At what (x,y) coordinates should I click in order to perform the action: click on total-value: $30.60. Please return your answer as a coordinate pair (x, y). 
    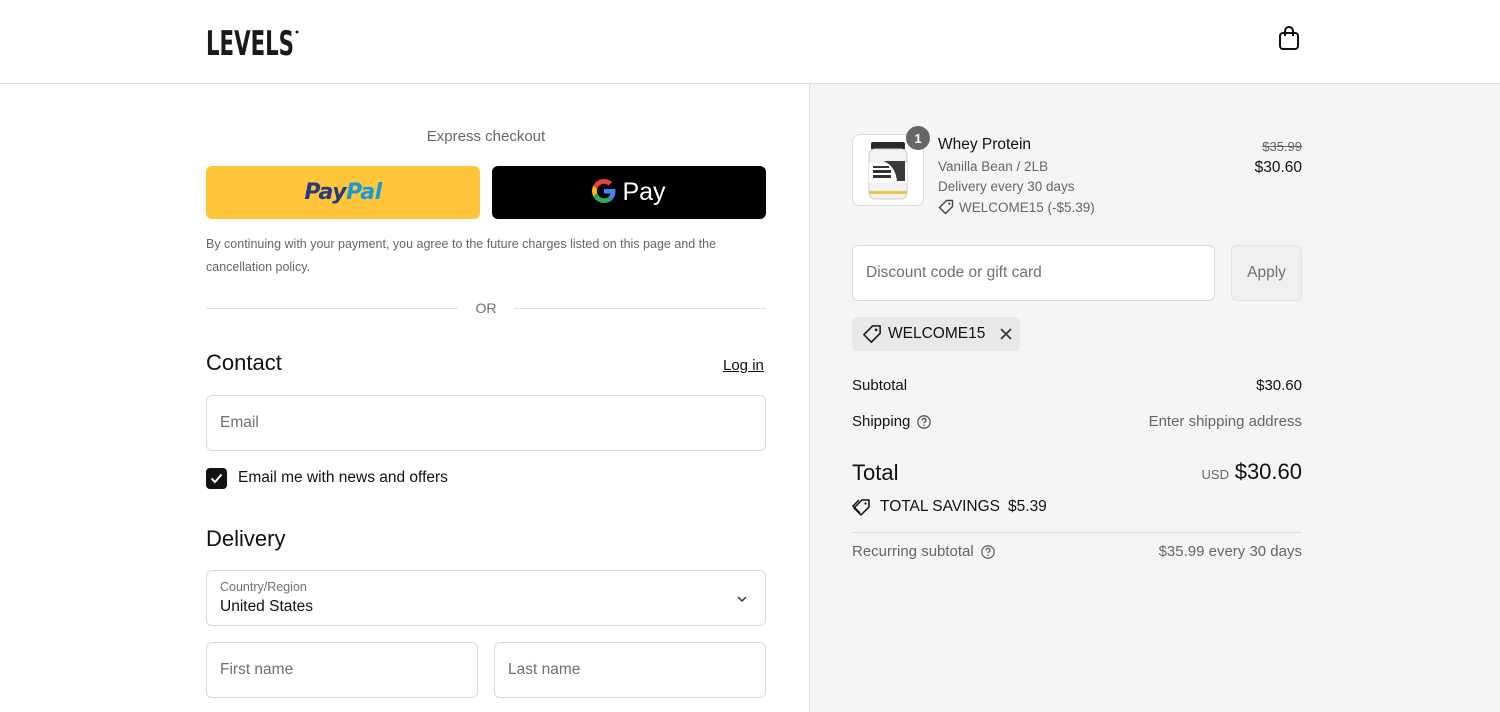
    Looking at the image, I should click on (1268, 471).